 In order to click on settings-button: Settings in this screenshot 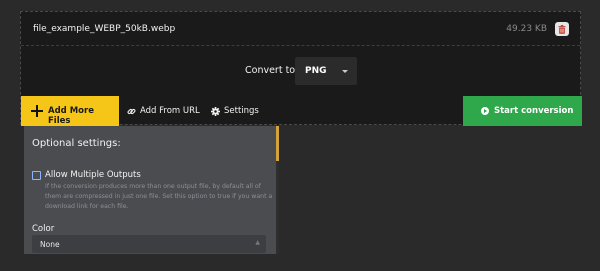, I will do `click(235, 111)`.